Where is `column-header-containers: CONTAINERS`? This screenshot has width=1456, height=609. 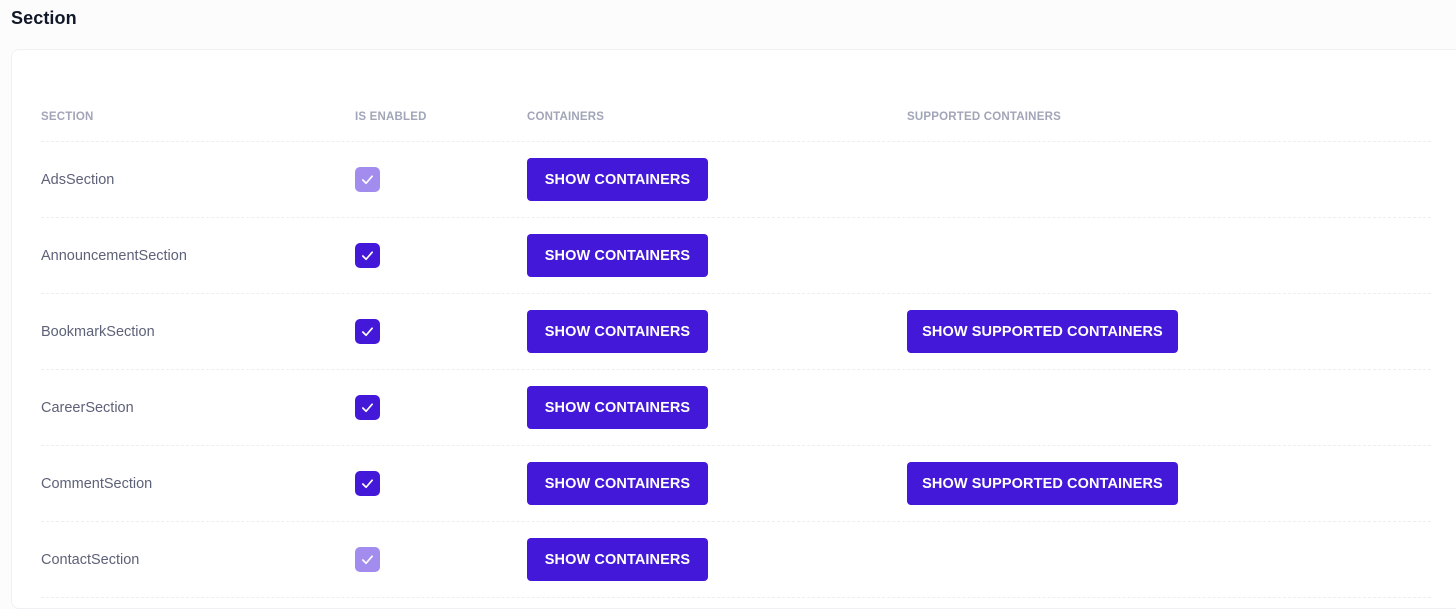 column-header-containers: CONTAINERS is located at coordinates (566, 117).